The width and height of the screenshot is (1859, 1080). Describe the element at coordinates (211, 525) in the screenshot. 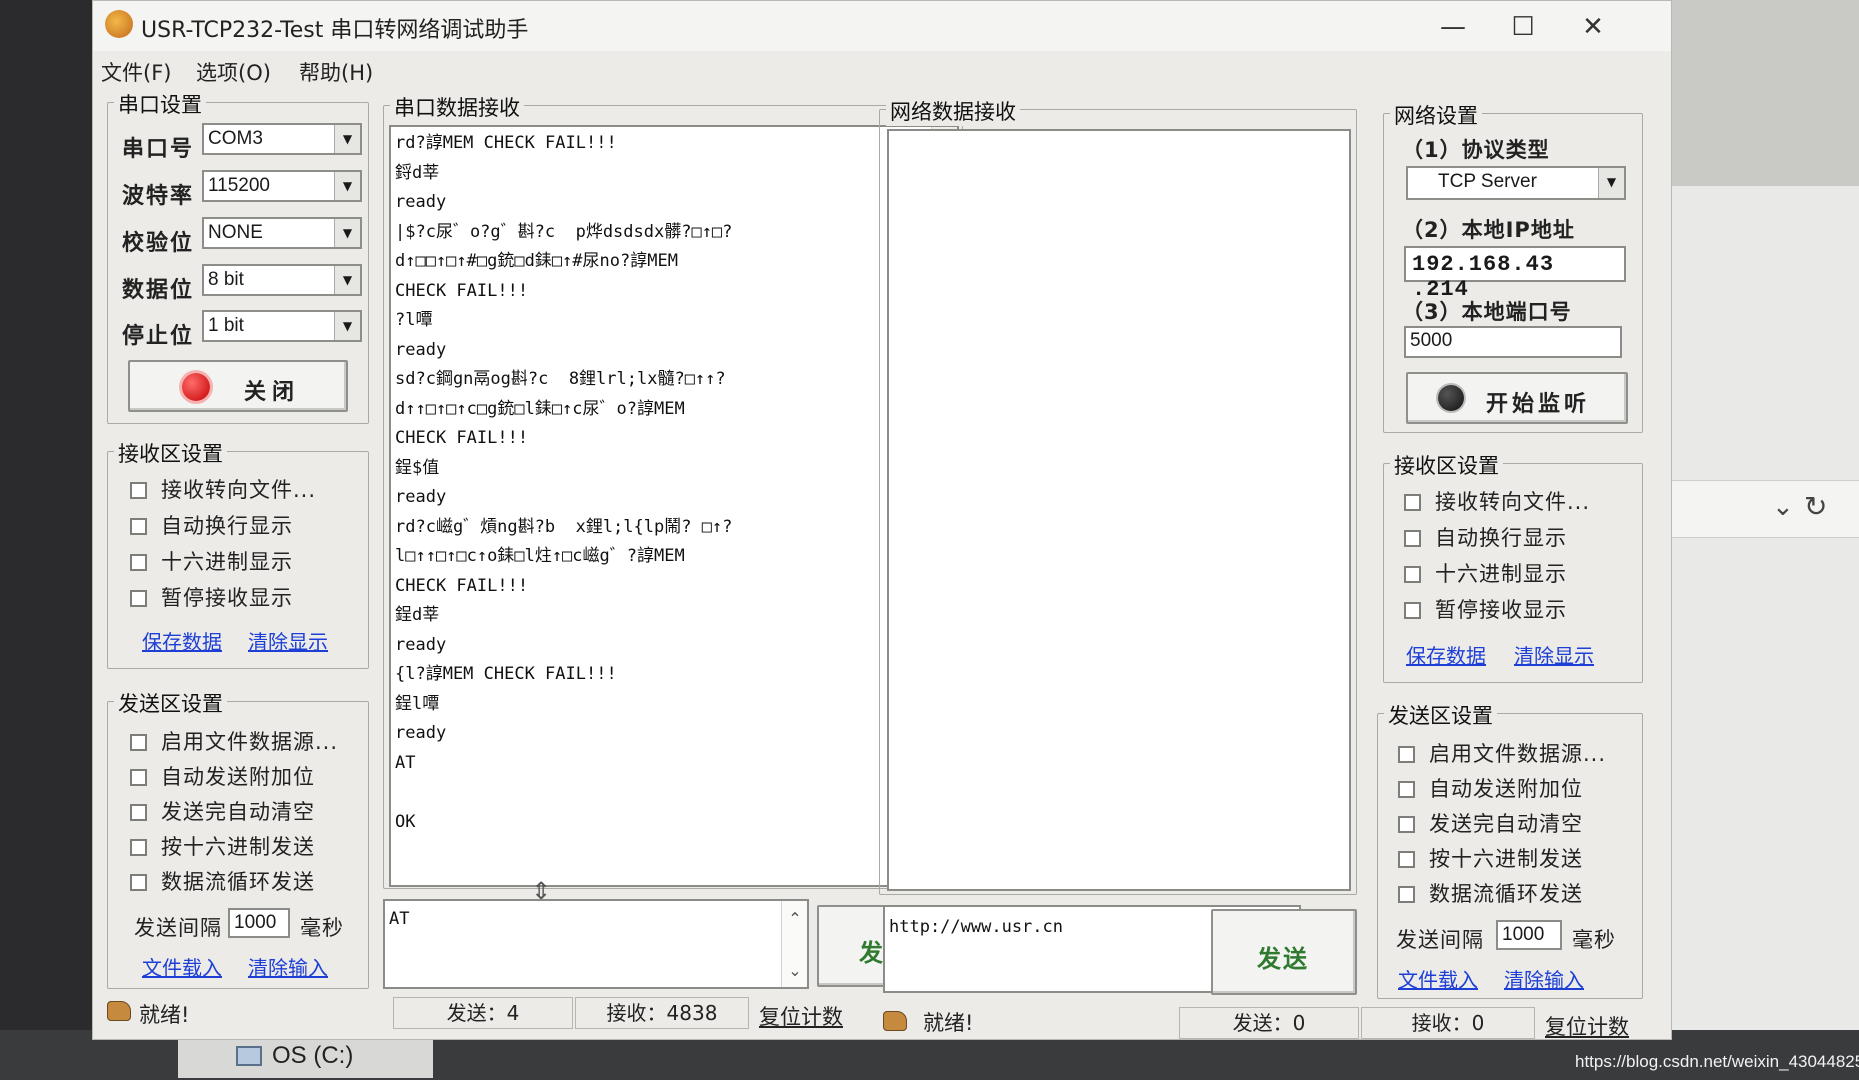

I see `serial-recv-option-wrap: 自动换行显示` at that location.